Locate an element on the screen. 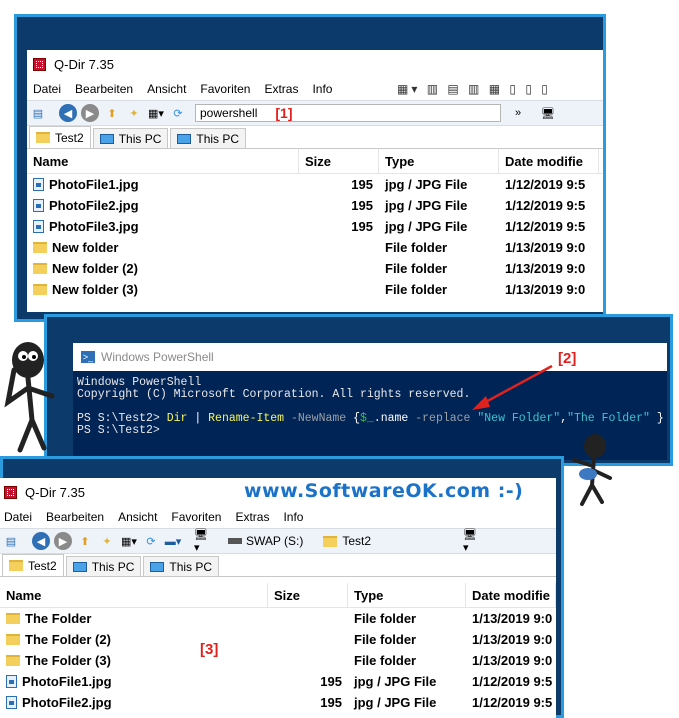 Image resolution: width=679 pixels, height=718 pixels. cell-date: 1/12/2019 9:5 is located at coordinates (545, 184).